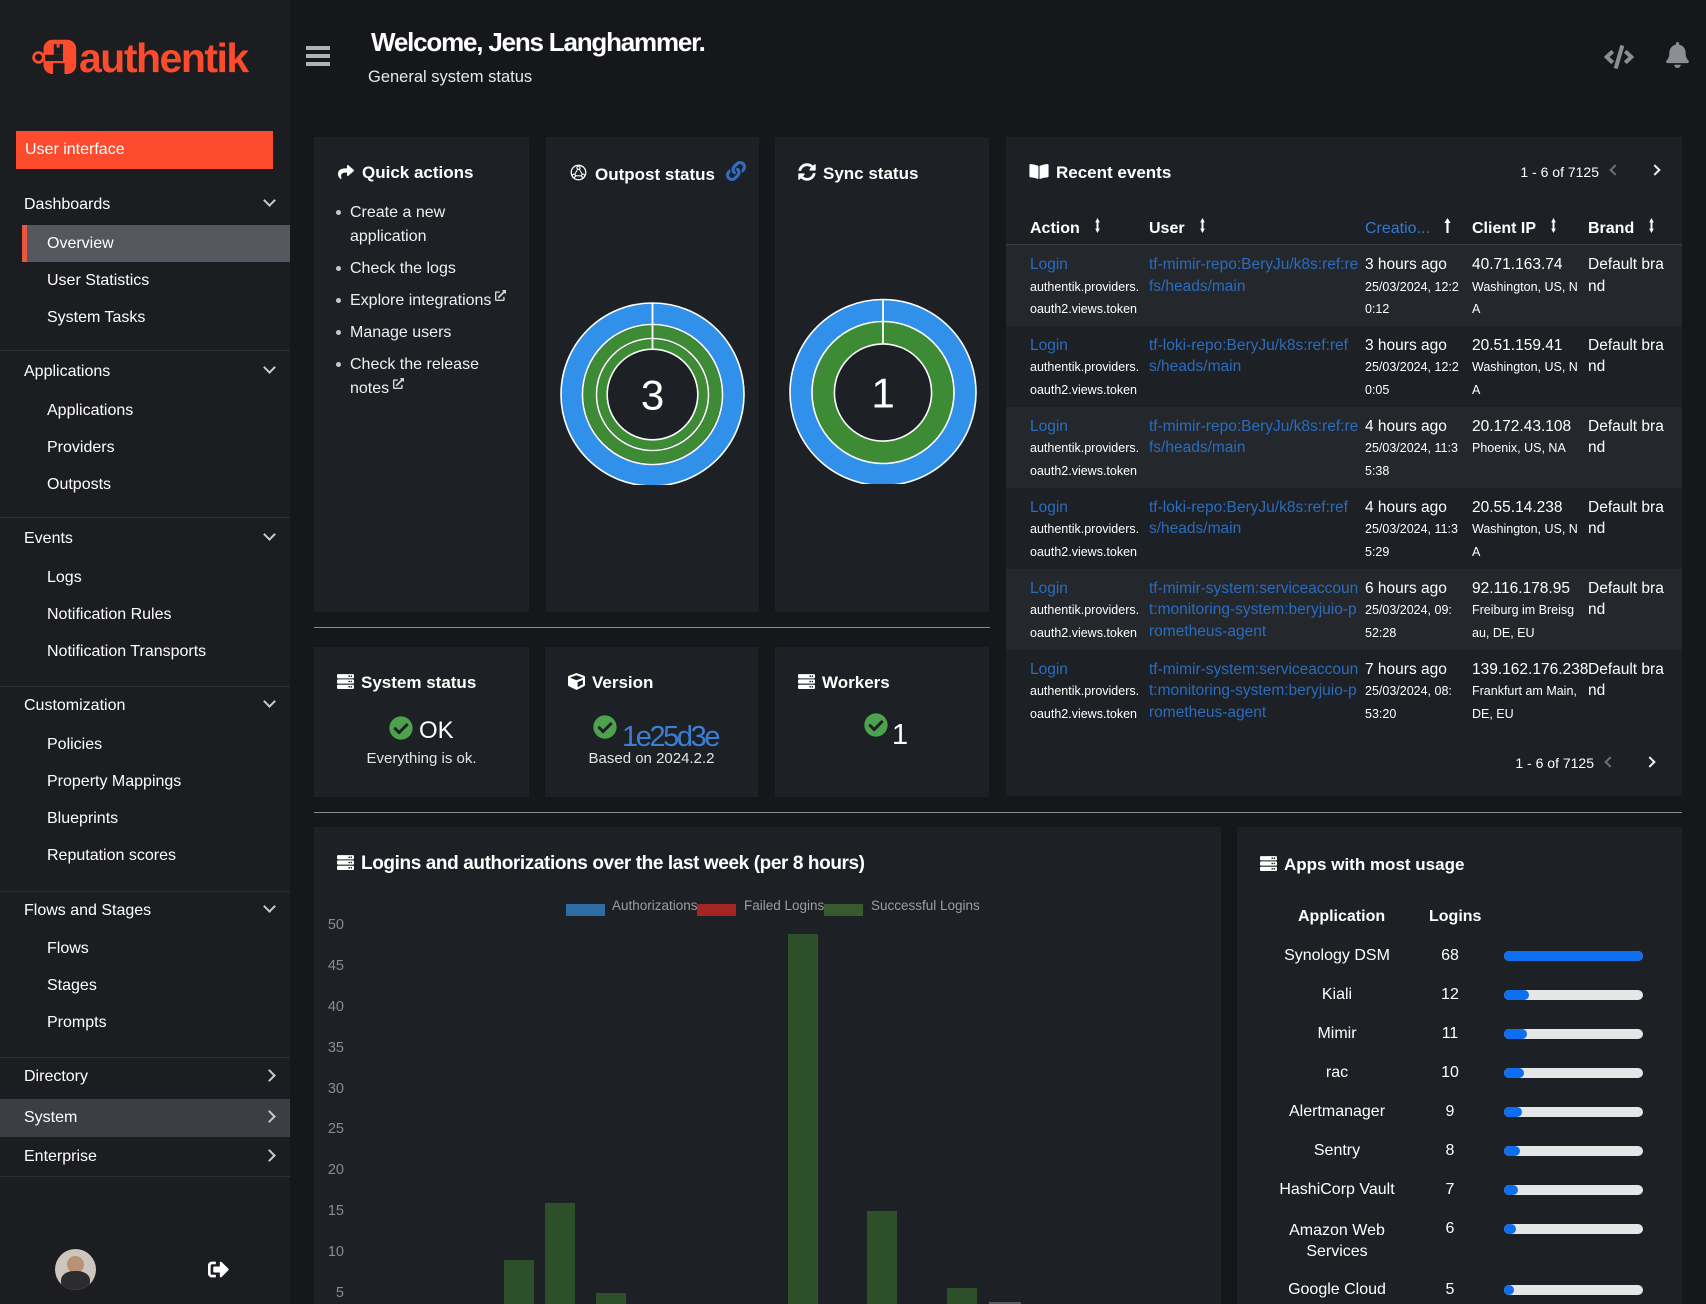  Describe the element at coordinates (164, 57) in the screenshot. I see `svg-text: authentik` at that location.